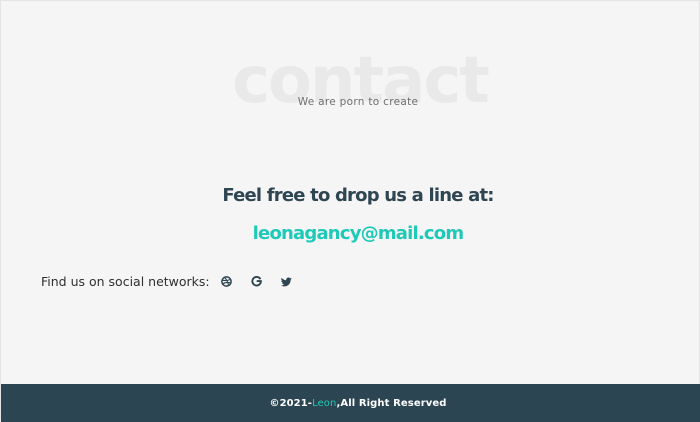 The height and width of the screenshot is (422, 700). Describe the element at coordinates (358, 102) in the screenshot. I see `tagline: We are porn to create` at that location.